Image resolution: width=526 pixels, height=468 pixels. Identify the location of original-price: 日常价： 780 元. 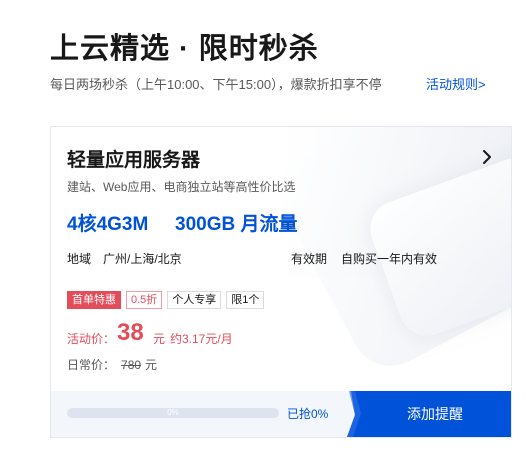
(112, 364).